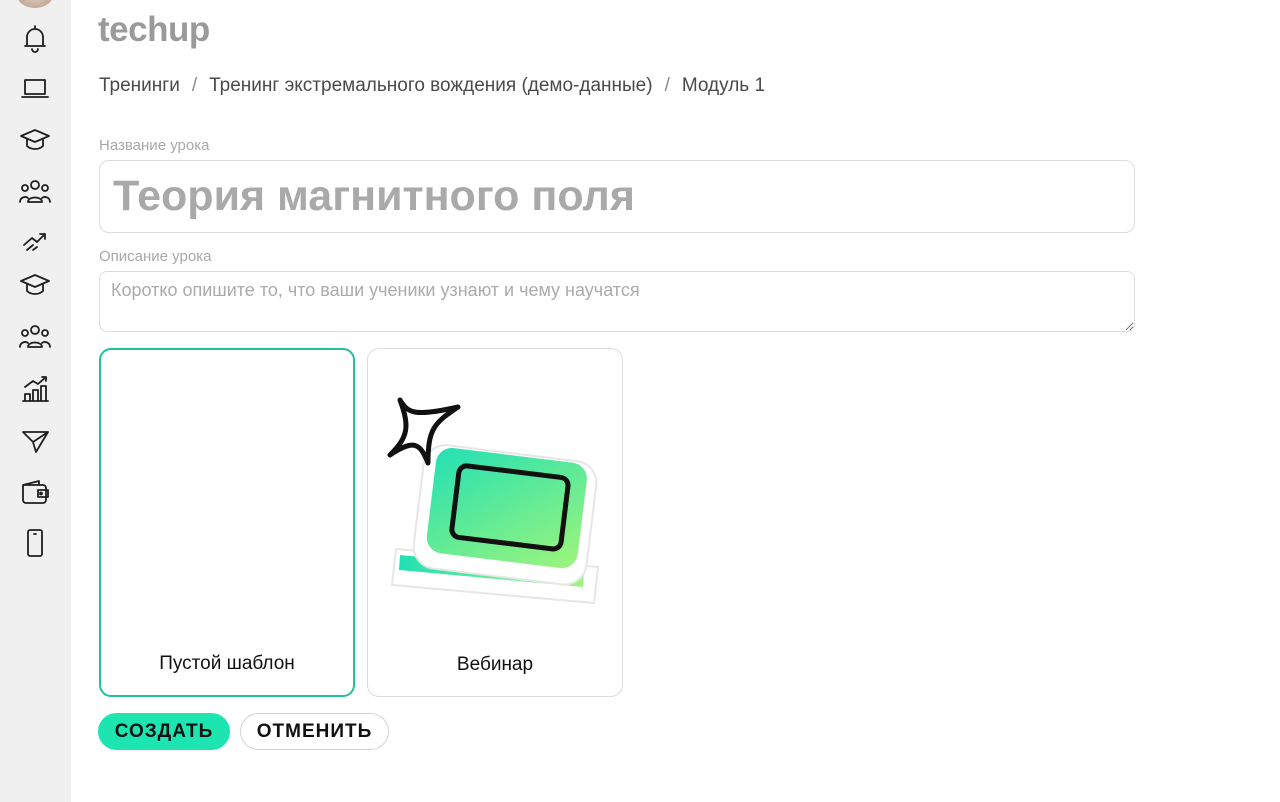 This screenshot has width=1280, height=802. Describe the element at coordinates (139, 86) in the screenshot. I see `breadcrumb-trainings: Тренинги` at that location.